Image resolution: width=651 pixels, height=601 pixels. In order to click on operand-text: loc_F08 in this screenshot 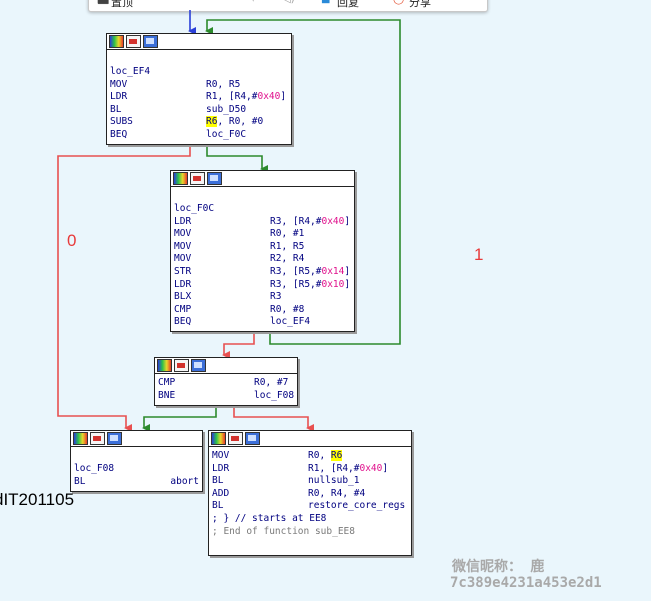, I will do `click(274, 395)`.